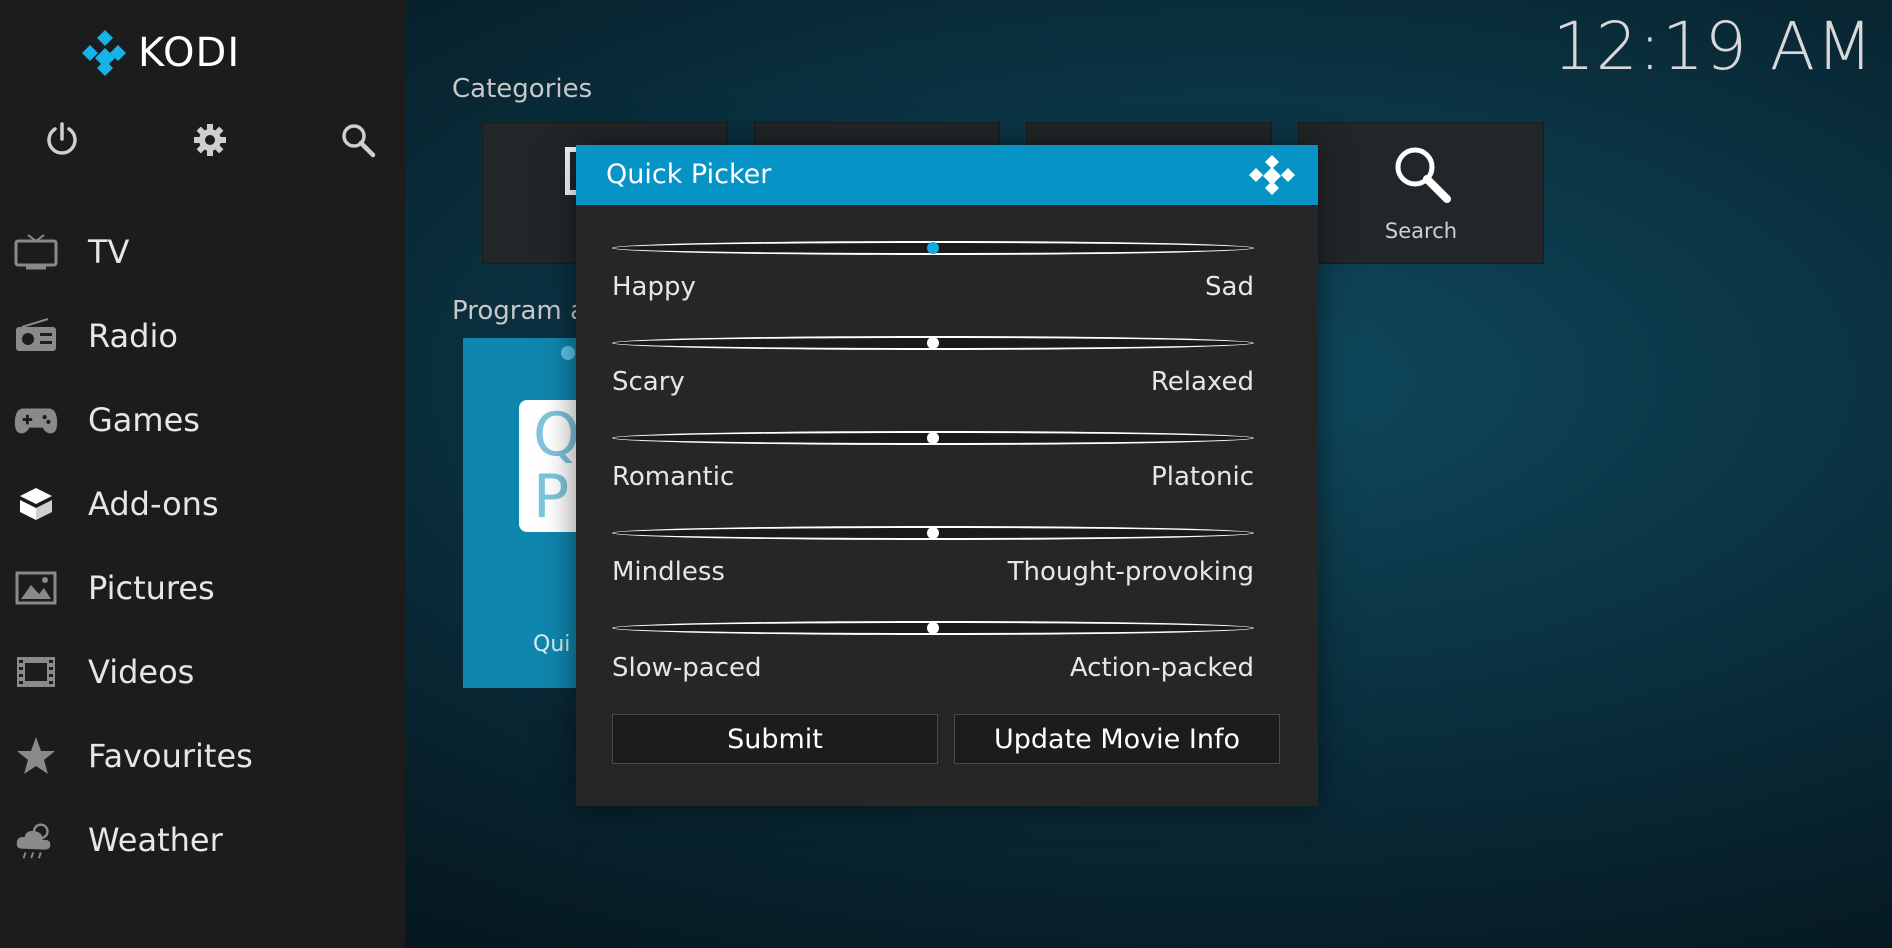 This screenshot has height=948, width=1892. I want to click on sidebar-item-label: Favourites, so click(170, 756).